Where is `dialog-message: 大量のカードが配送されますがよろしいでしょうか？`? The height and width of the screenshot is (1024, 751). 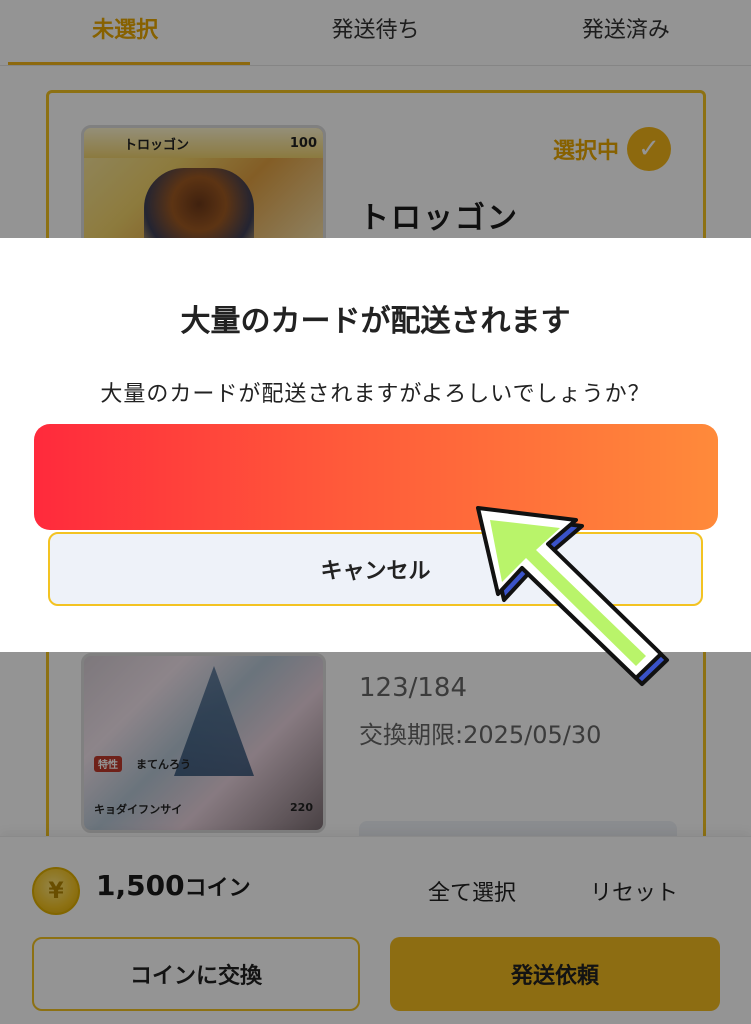
dialog-message: 大量のカードが配送されますがよろしいでしょうか？ is located at coordinates (375, 394).